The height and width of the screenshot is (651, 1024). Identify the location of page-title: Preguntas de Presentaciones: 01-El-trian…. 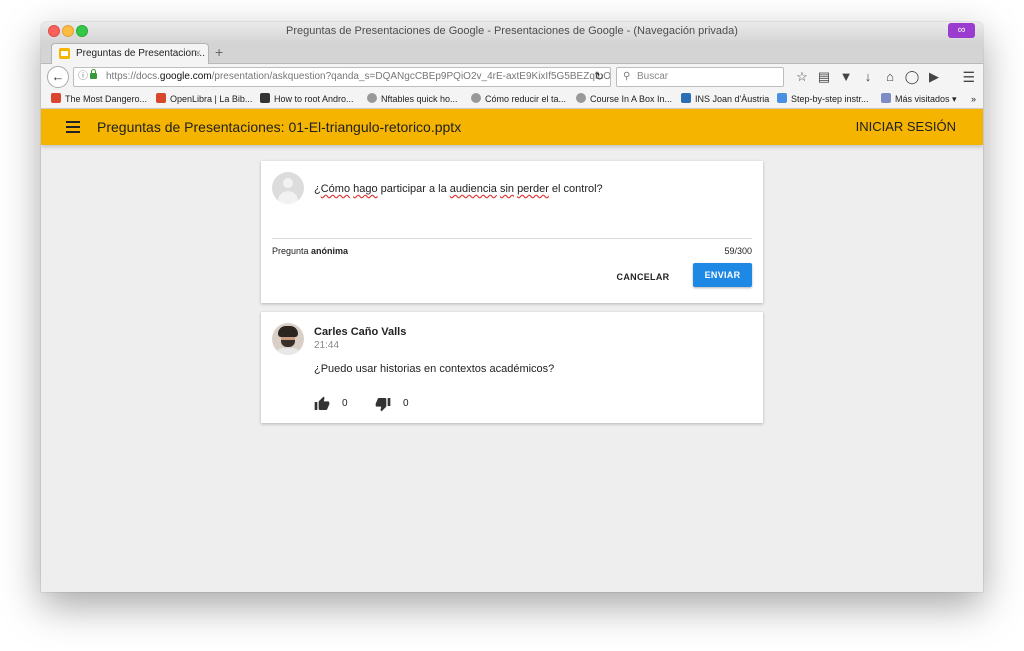
(279, 127).